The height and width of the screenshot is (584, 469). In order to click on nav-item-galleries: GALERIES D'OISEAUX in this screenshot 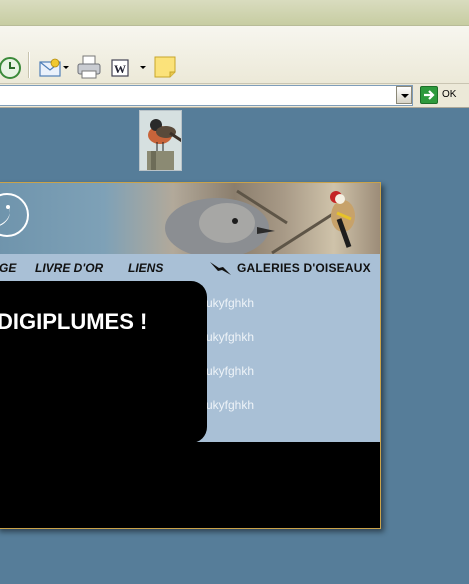, I will do `click(304, 268)`.